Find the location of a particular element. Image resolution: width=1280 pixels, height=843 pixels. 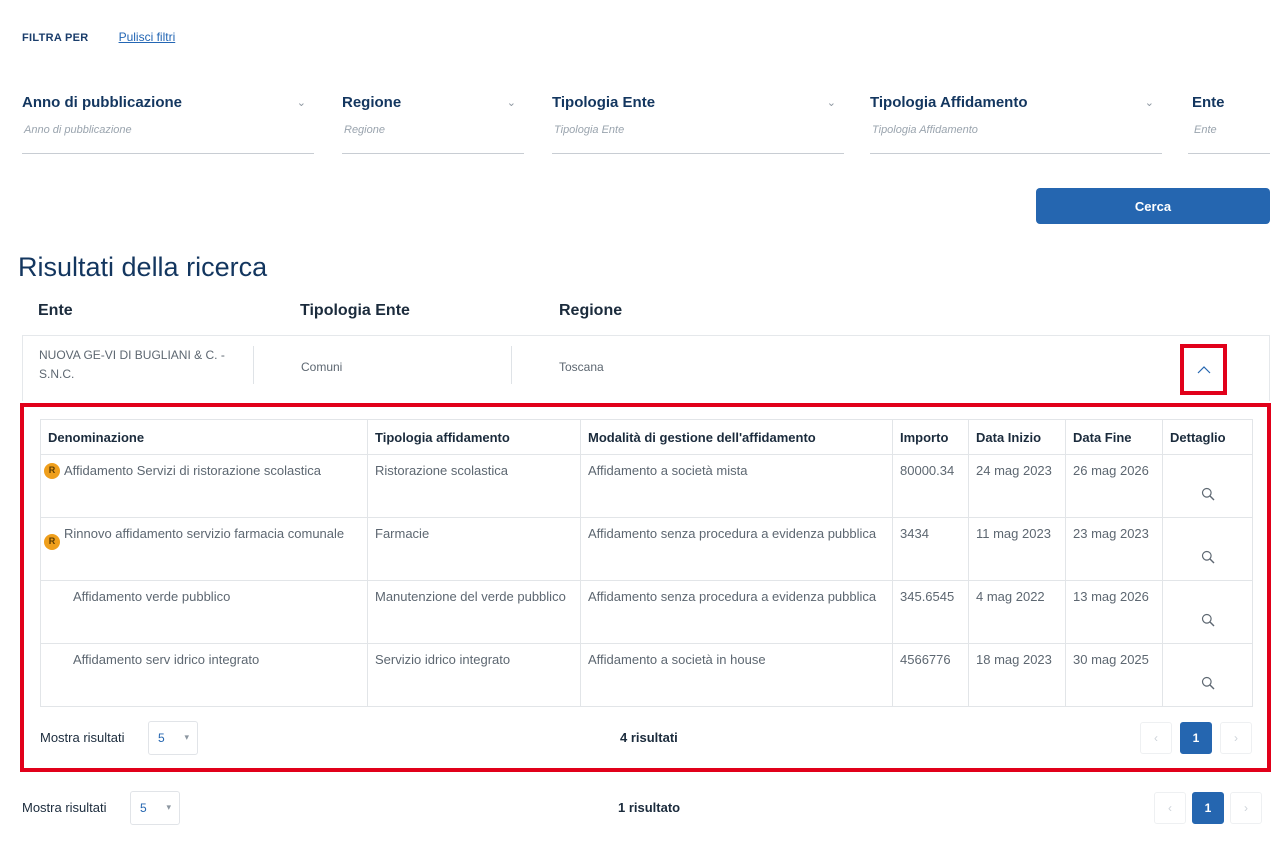

filter-year-label: Anno di pubblicazione is located at coordinates (102, 102).